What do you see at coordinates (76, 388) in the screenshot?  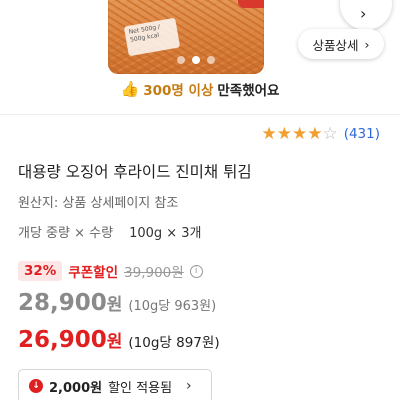 I see `discount-amount: 2,000원` at bounding box center [76, 388].